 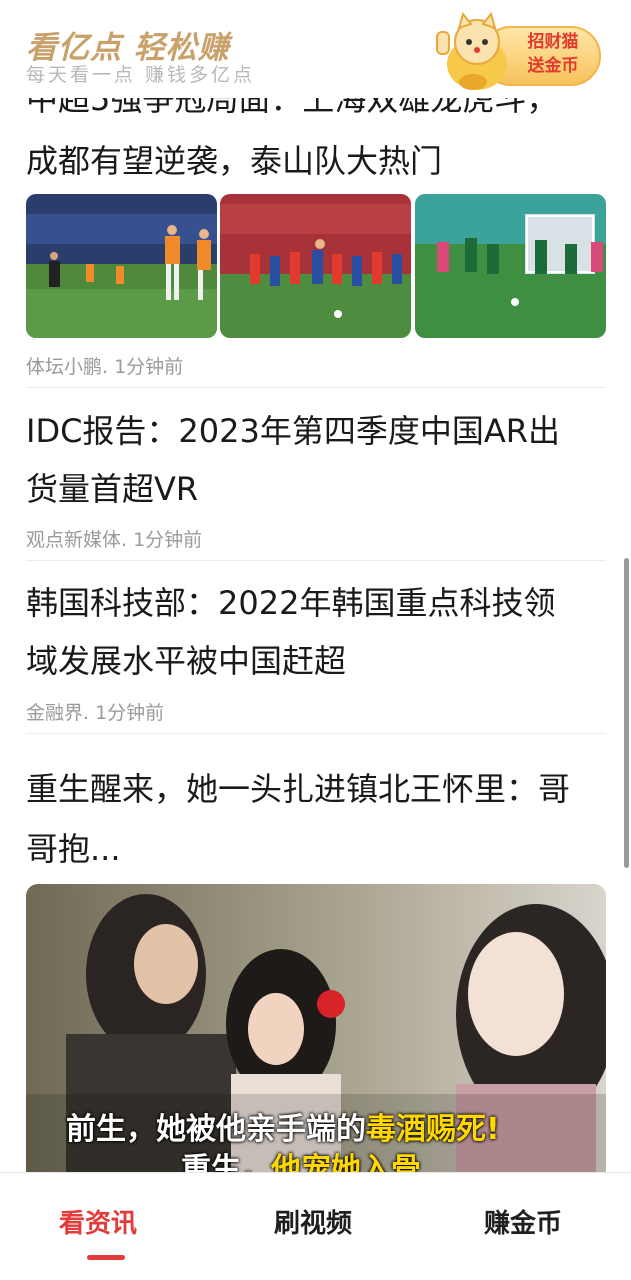 I want to click on cover-caption-line2: 重生，他宠她入骨, so click(x=301, y=1158).